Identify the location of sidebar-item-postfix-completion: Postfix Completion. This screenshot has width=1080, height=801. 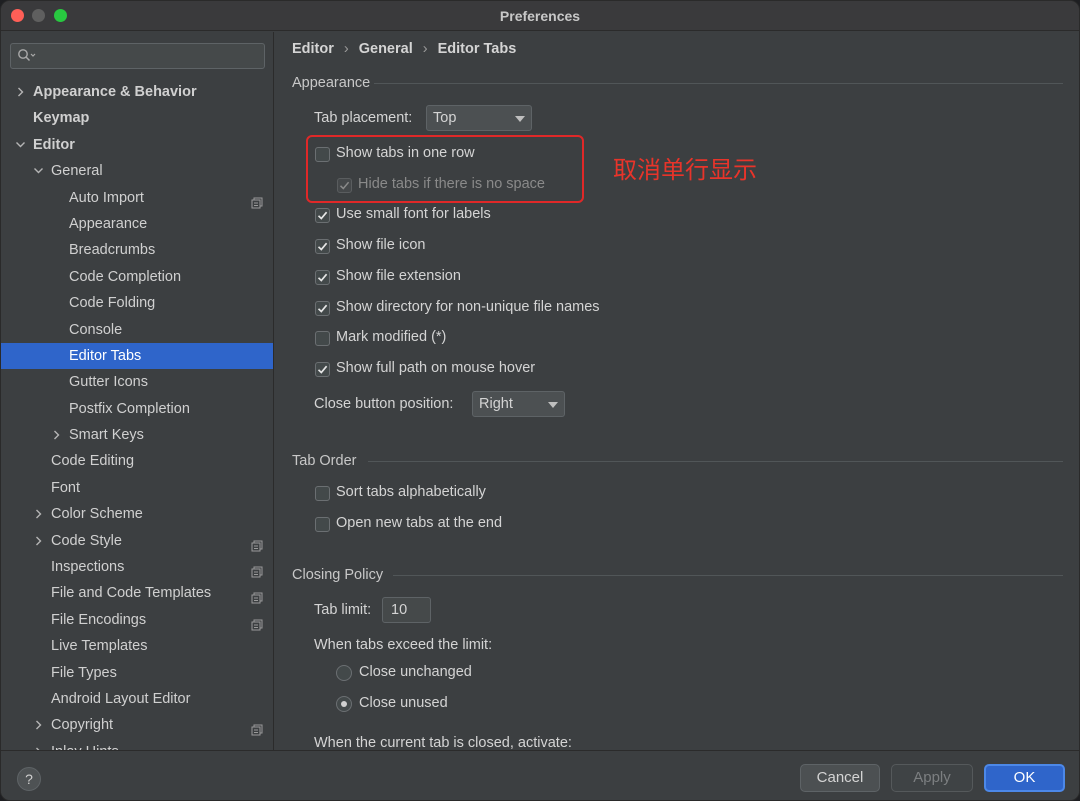
(137, 409).